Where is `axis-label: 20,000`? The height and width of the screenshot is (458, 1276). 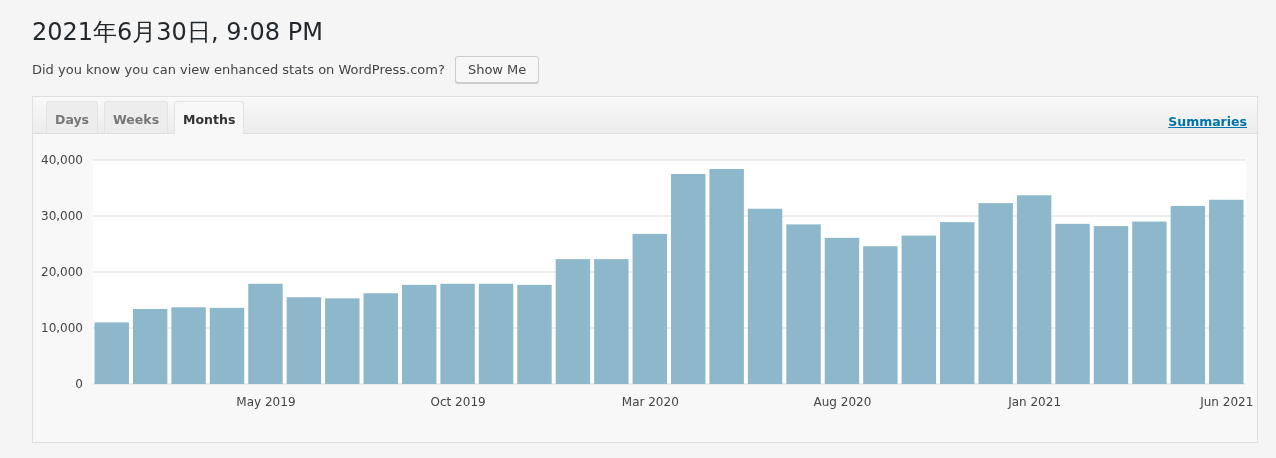
axis-label: 20,000 is located at coordinates (62, 272).